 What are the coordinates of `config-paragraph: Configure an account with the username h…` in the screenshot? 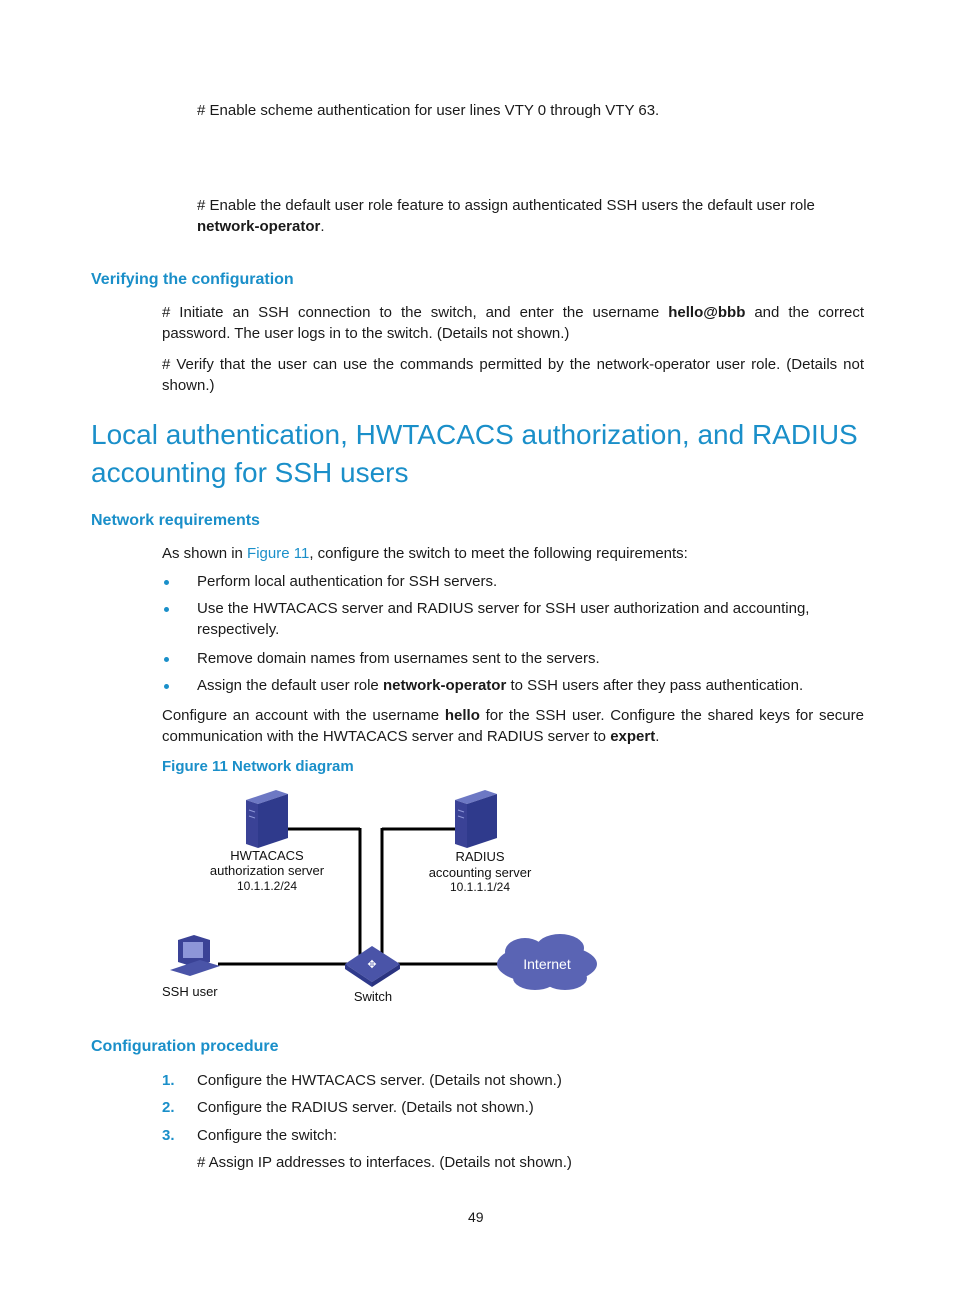 It's located at (513, 726).